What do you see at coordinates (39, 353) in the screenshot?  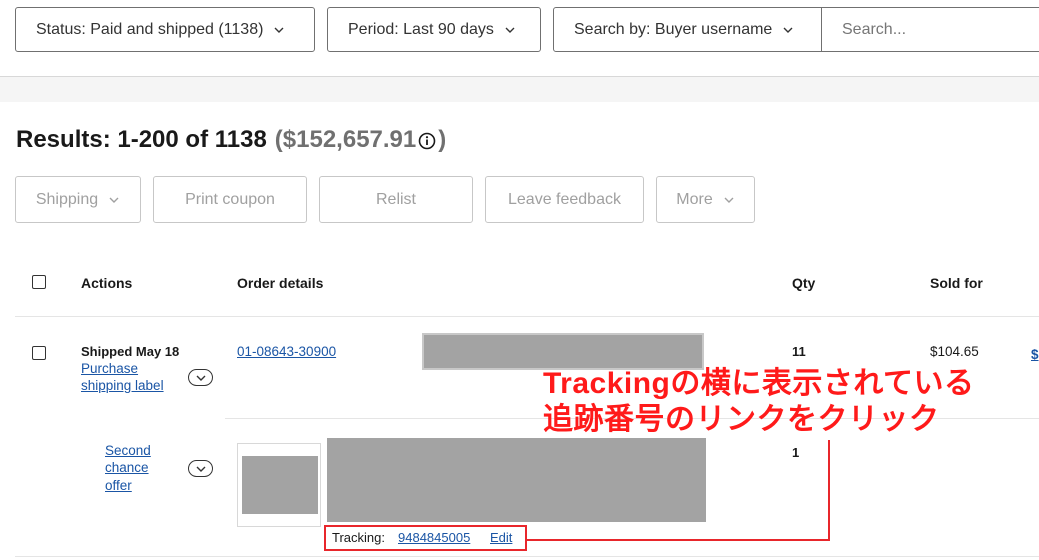 I see `row-checkbox` at bounding box center [39, 353].